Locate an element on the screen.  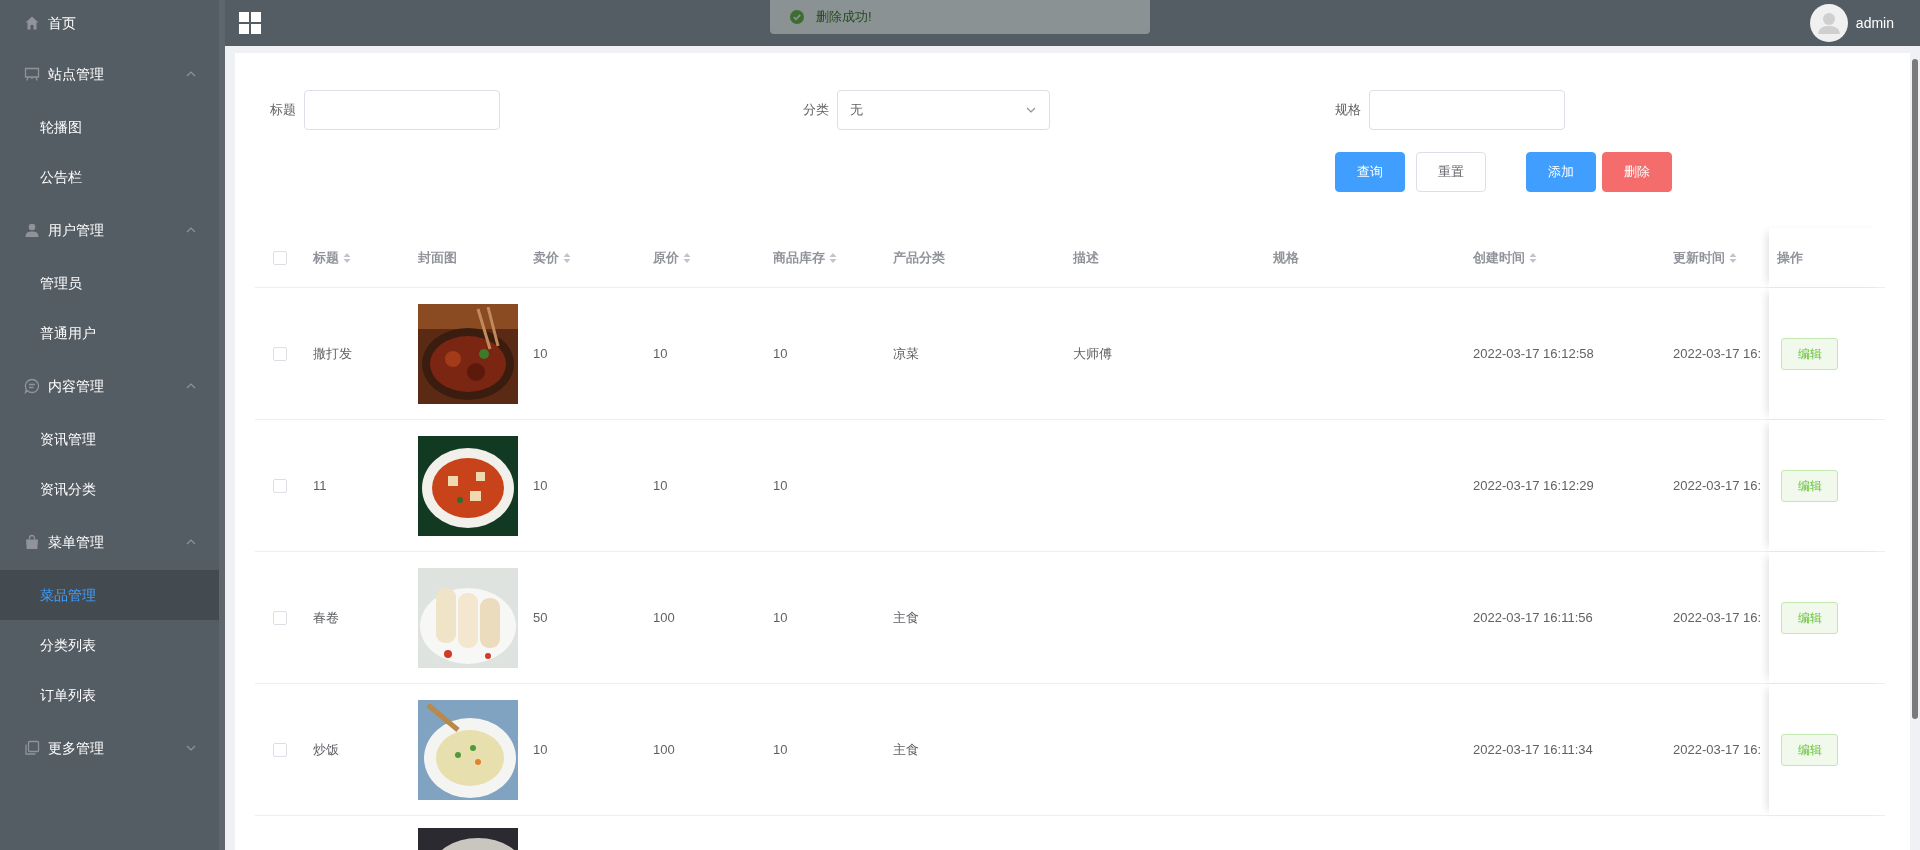
menu-item: 管理员 is located at coordinates (109, 283).